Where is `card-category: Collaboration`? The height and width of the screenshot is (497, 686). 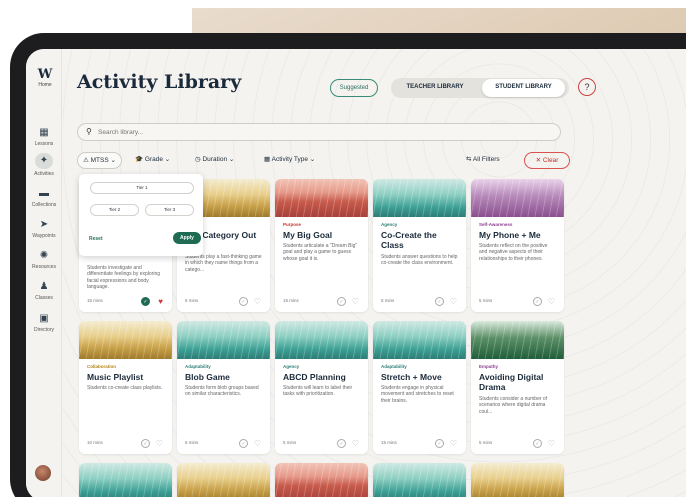 card-category: Collaboration is located at coordinates (101, 366).